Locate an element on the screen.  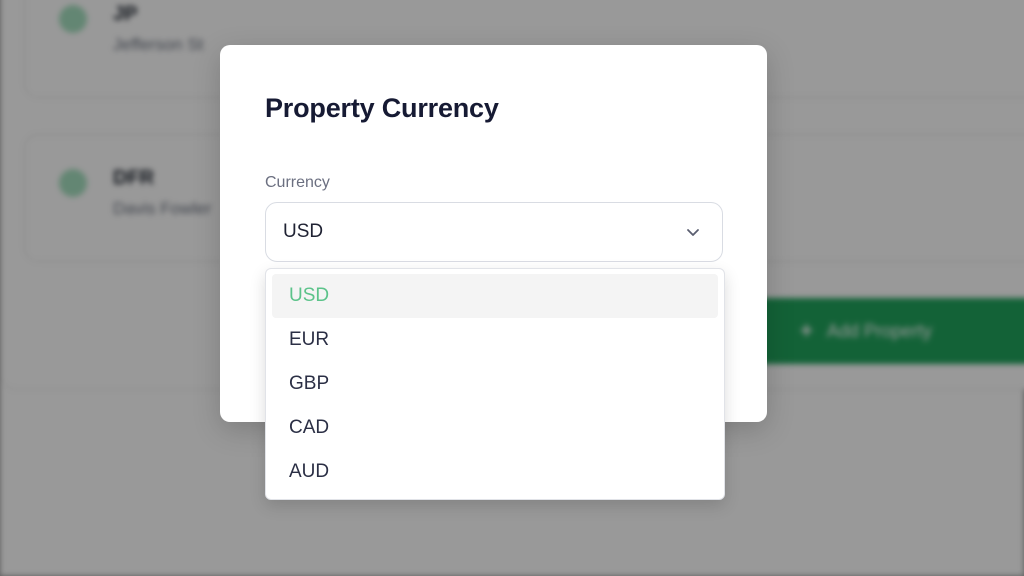
chevron-down-icon is located at coordinates (693, 232).